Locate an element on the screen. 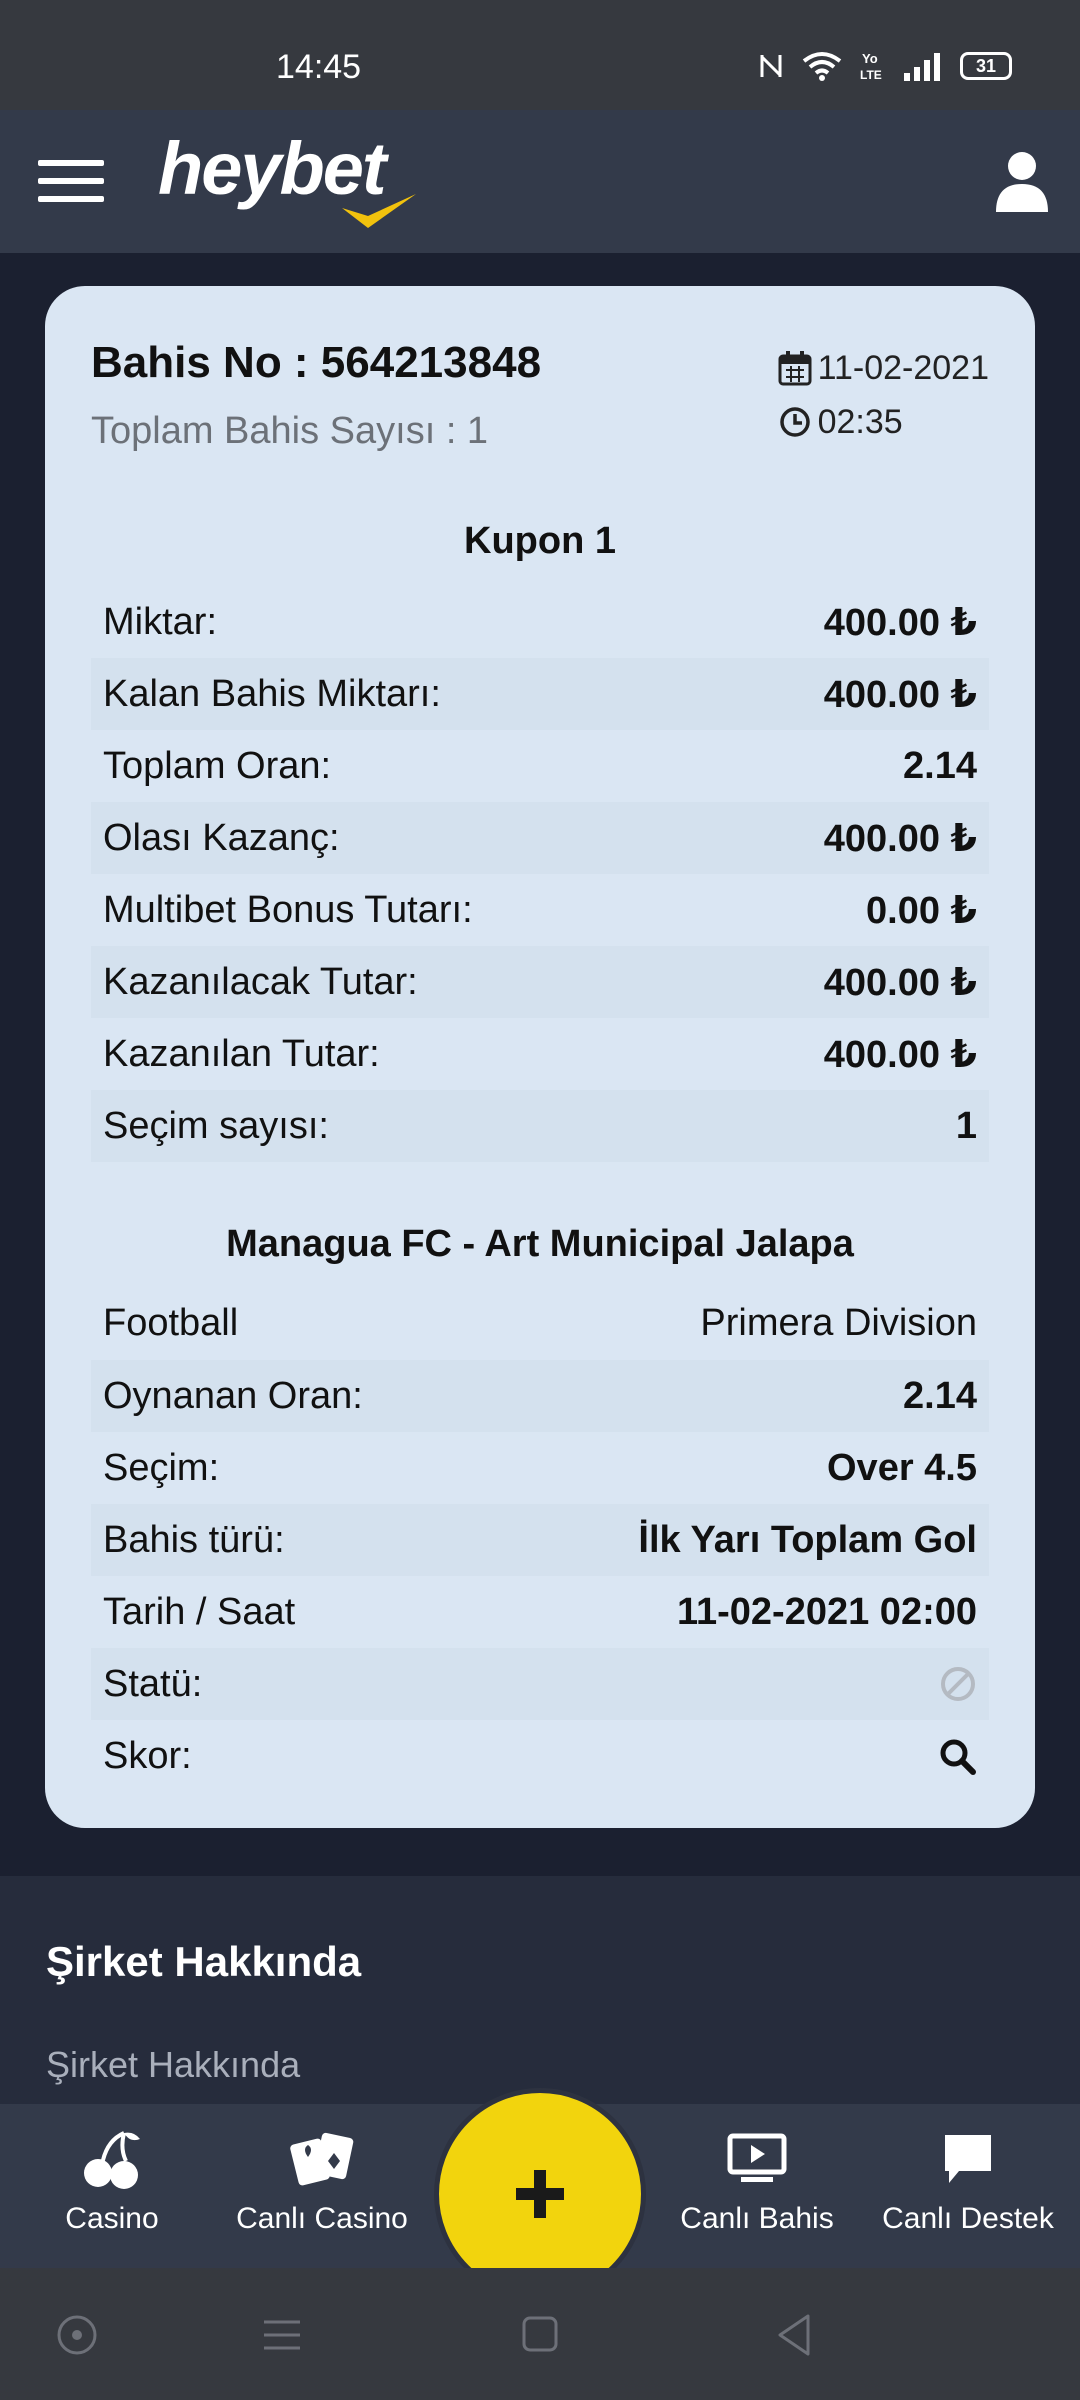 The height and width of the screenshot is (2400, 1080). row-label: Toplam Oran: is located at coordinates (217, 765).